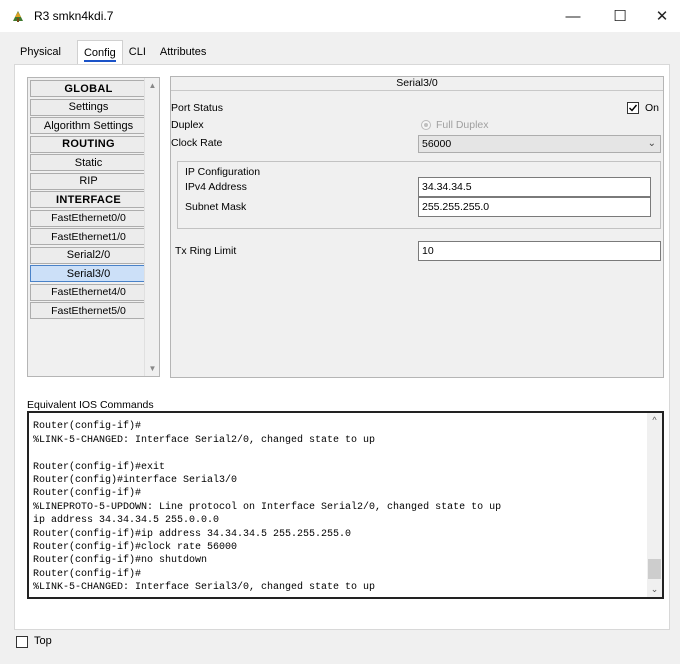 Image resolution: width=680 pixels, height=664 pixels. I want to click on tab-strip: Physical Config CLI Attributes, so click(113, 52).